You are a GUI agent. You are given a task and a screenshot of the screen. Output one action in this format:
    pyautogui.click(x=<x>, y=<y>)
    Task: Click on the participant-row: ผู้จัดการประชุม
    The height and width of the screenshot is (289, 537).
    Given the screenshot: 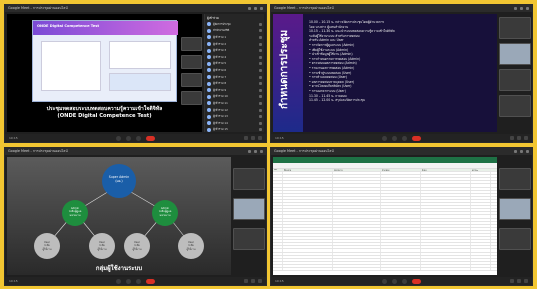 What is the action you would take?
    pyautogui.click(x=234, y=24)
    